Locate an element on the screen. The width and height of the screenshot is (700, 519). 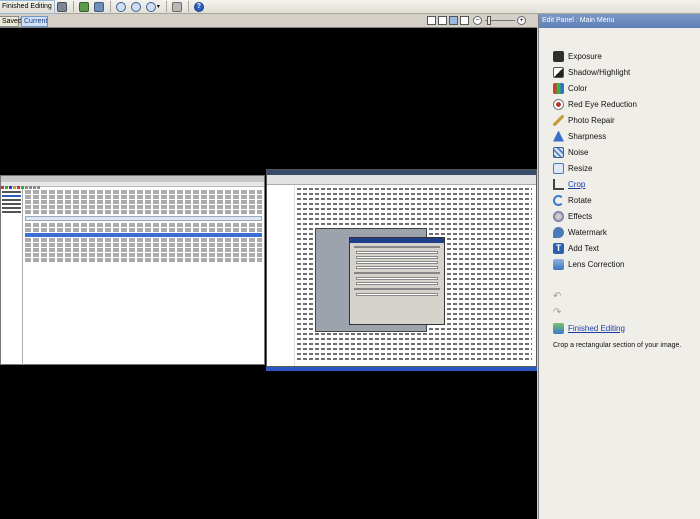
lens-correction-icon is located at coordinates (558, 264).